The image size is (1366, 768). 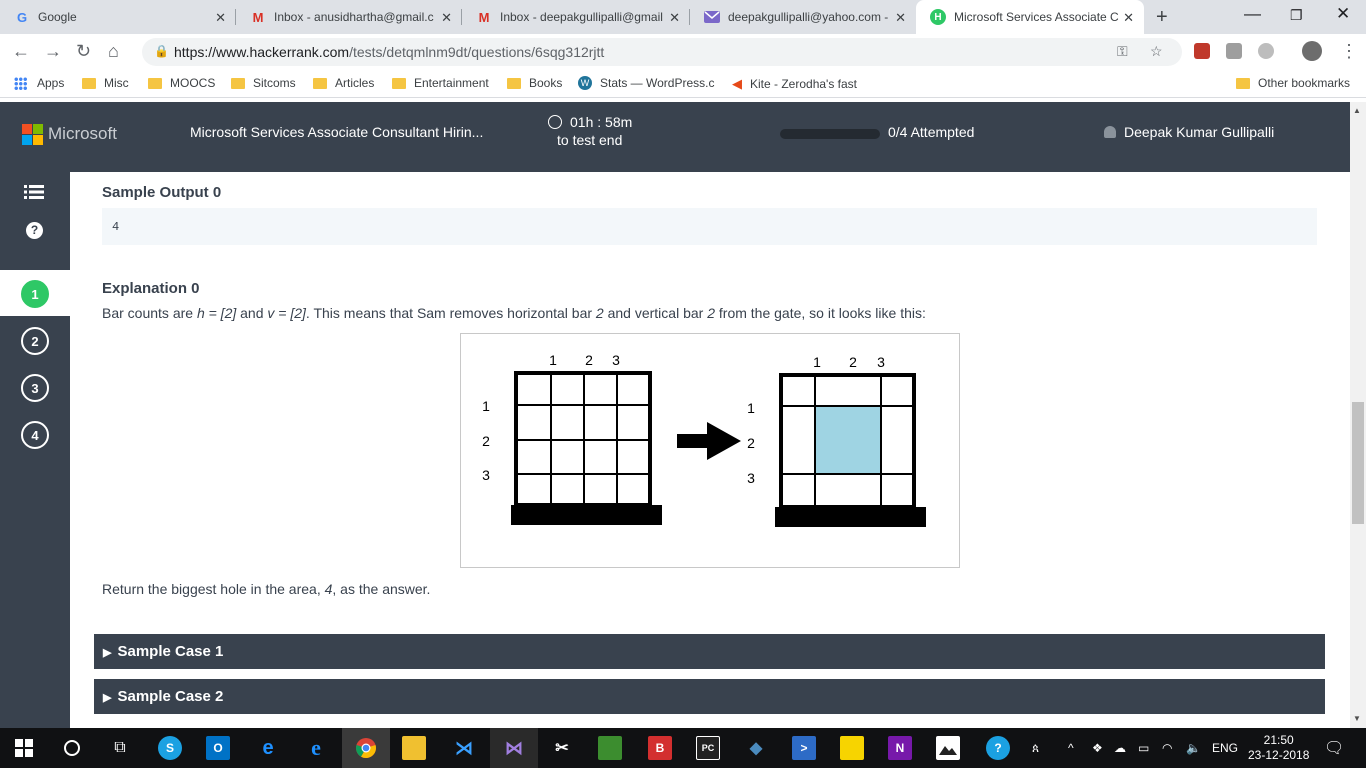 What do you see at coordinates (709, 651) in the screenshot?
I see `sample-case-1-toggle: ▶ Sample Case 1` at bounding box center [709, 651].